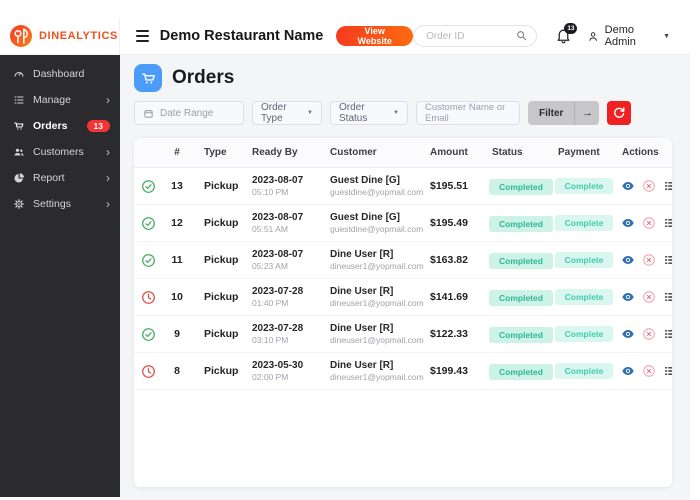 This screenshot has width=700, height=500. Describe the element at coordinates (177, 297) in the screenshot. I see `order-number: 10` at that location.